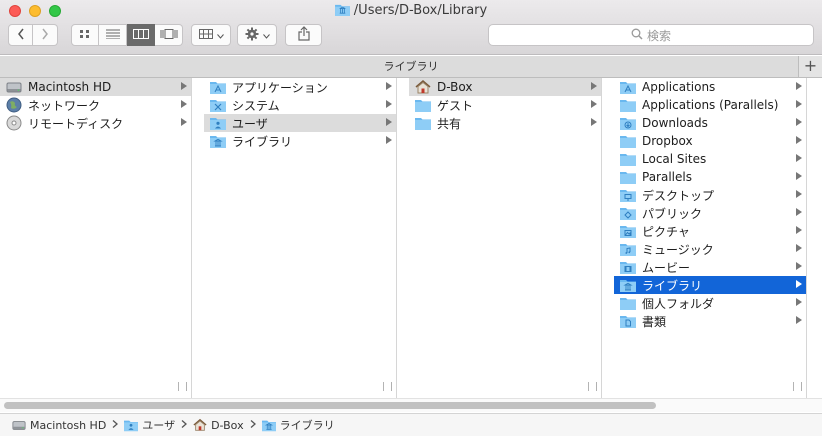 The height and width of the screenshot is (436, 822). Describe the element at coordinates (505, 123) in the screenshot. I see `list-item: 共有` at that location.